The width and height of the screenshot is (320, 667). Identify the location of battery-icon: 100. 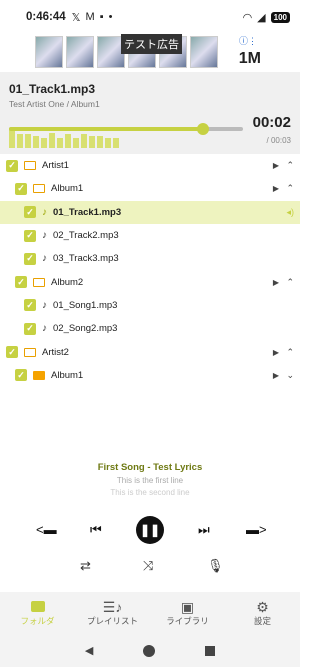
(280, 17).